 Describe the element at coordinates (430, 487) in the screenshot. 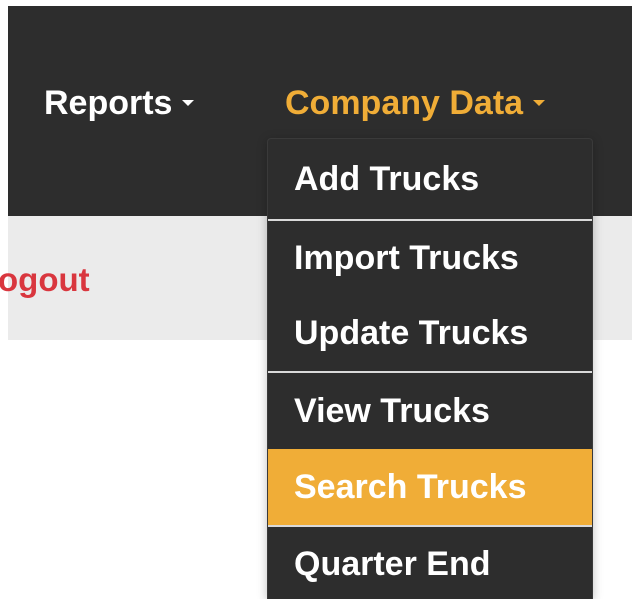

I see `menu-item-search-trucks: Search Trucks` at that location.